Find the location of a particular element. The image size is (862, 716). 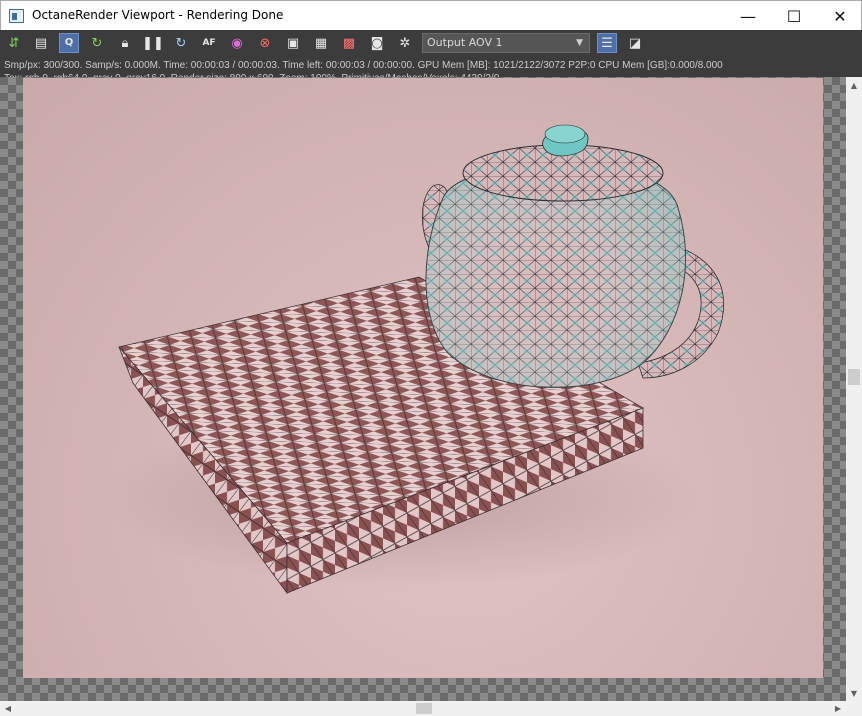

scrollbar-corner is located at coordinates (854, 708).